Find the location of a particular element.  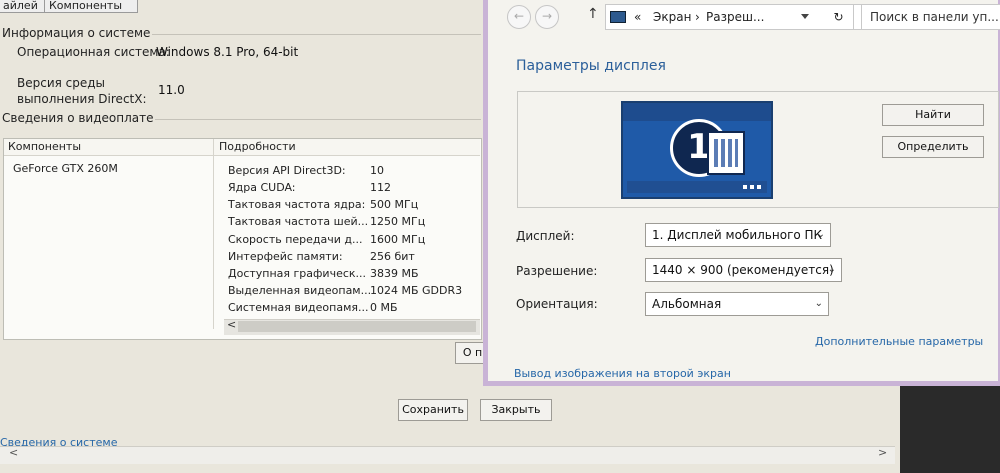

second-screen-link: Вывод изображения на второй экран is located at coordinates (622, 373).